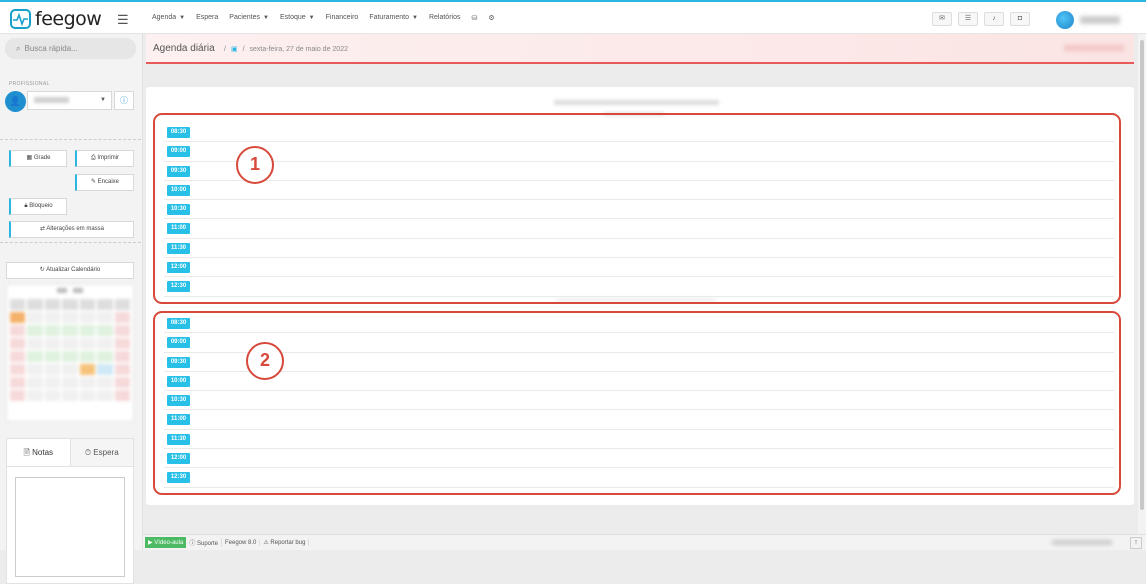 This screenshot has height=584, width=1146. What do you see at coordinates (71, 229) in the screenshot?
I see `bulk-changes-button: ⇄ Alterações em massa` at bounding box center [71, 229].